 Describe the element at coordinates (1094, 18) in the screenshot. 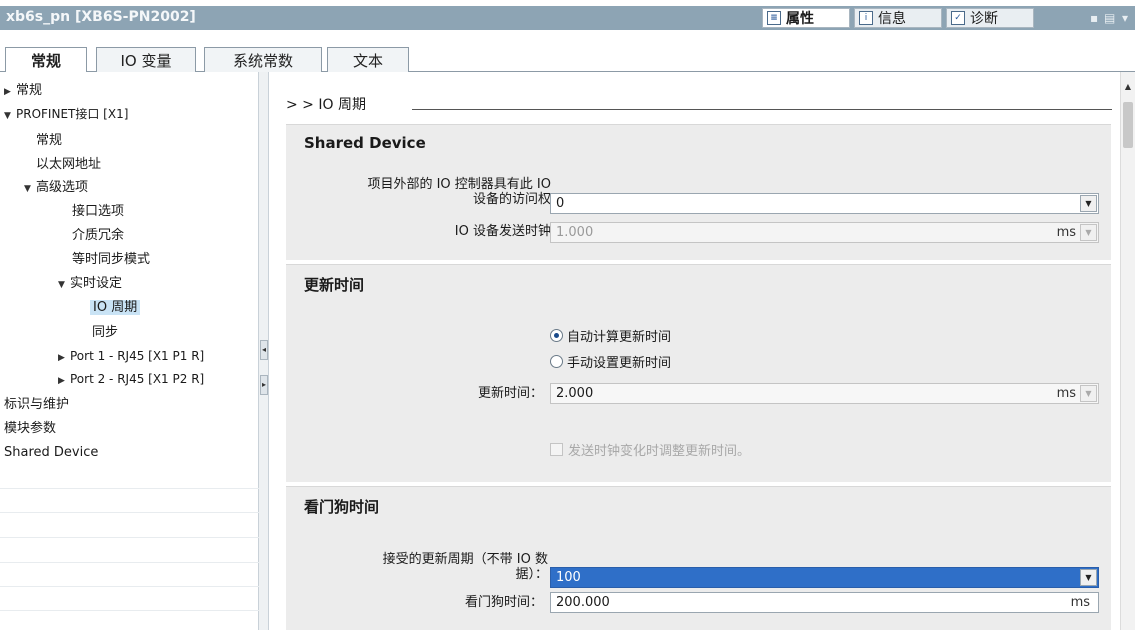

I see `float-window-icon: ▪` at that location.